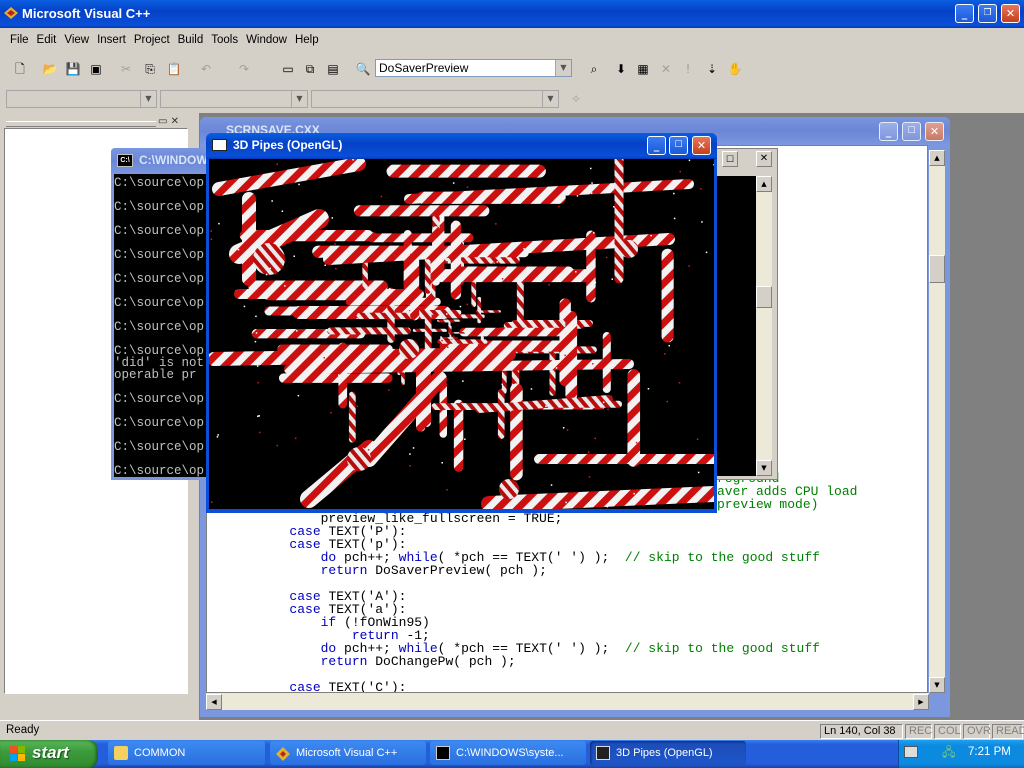 The height and width of the screenshot is (768, 1024). What do you see at coordinates (224, 40) in the screenshot?
I see `menu-tools: Tools` at bounding box center [224, 40].